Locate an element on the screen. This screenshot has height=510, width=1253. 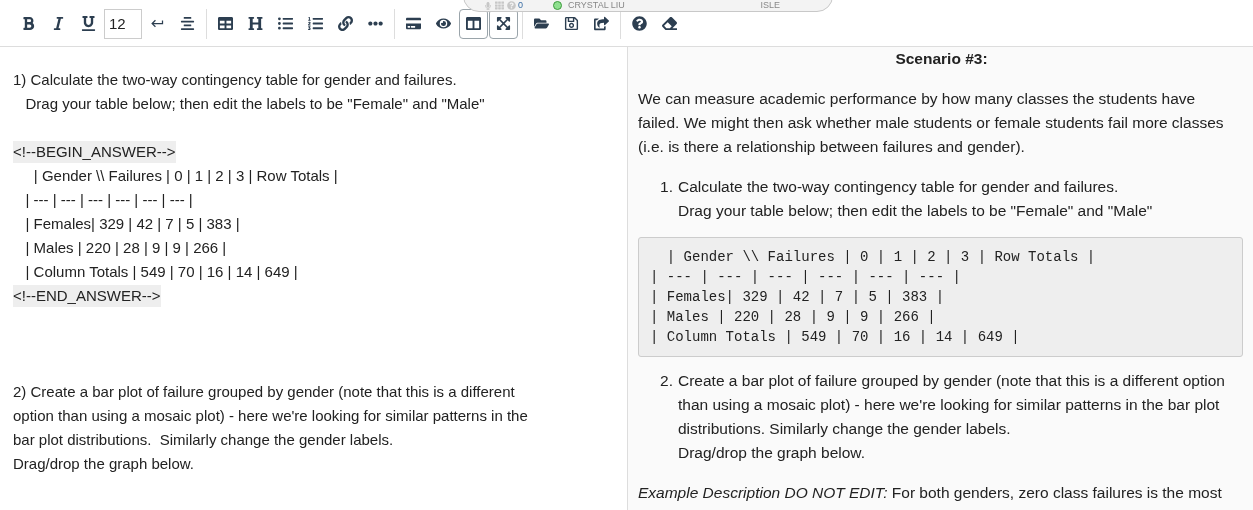
link-icon is located at coordinates (345, 23).